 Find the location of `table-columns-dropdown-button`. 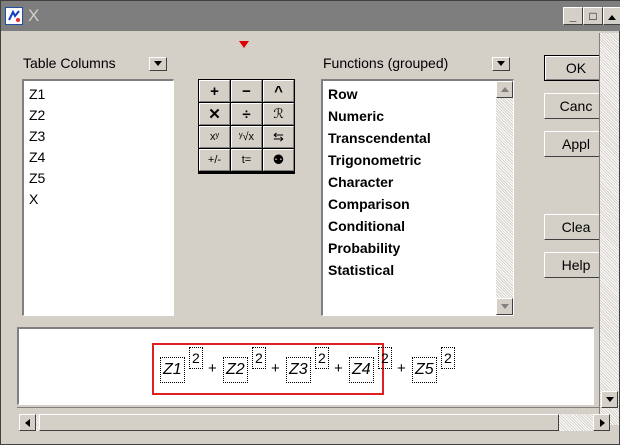

table-columns-dropdown-button is located at coordinates (158, 64).